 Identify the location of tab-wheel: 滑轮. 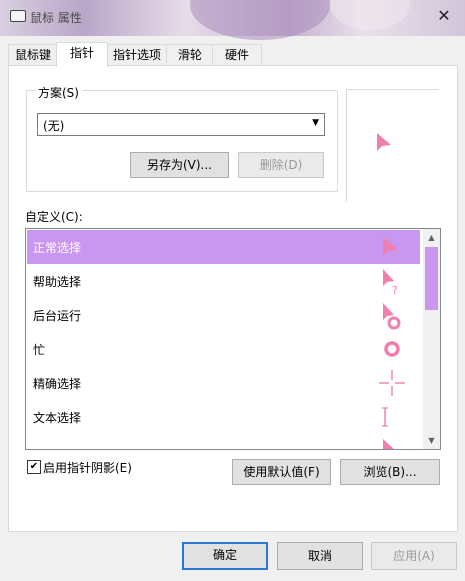
(190, 54).